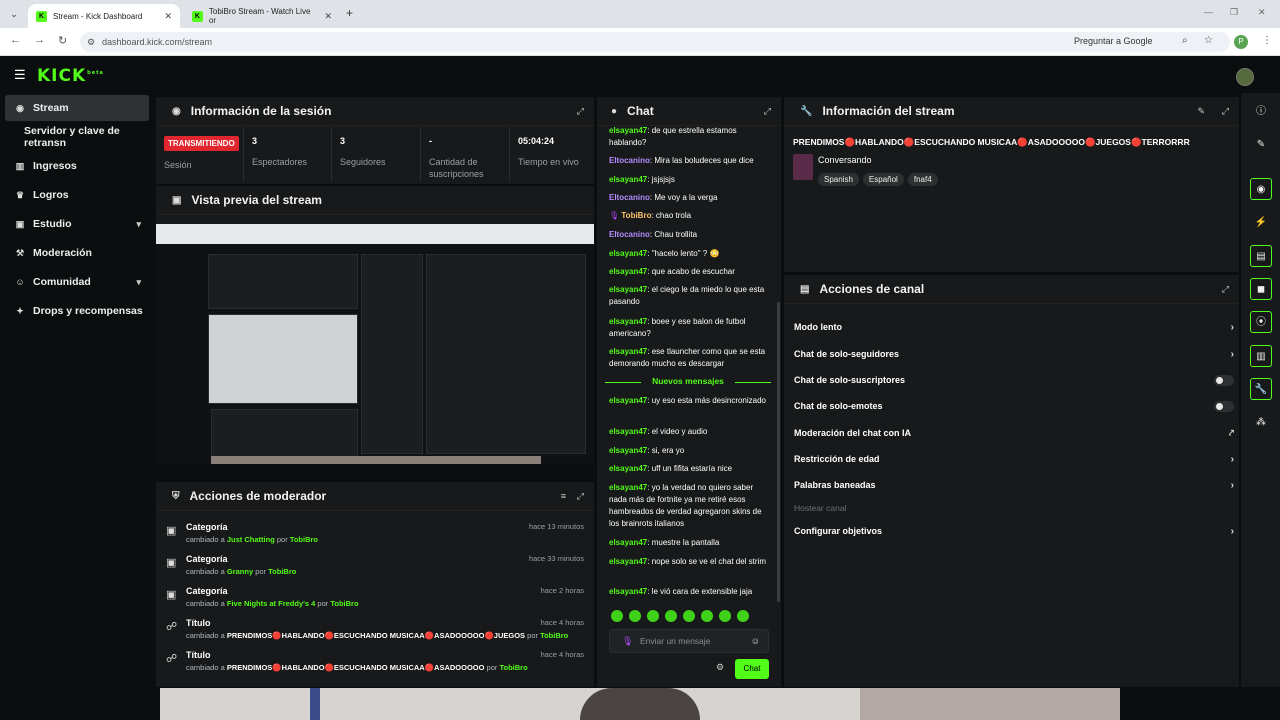 The height and width of the screenshot is (720, 1280). What do you see at coordinates (261, 111) in the screenshot?
I see `panel-title: Información de la sesión` at bounding box center [261, 111].